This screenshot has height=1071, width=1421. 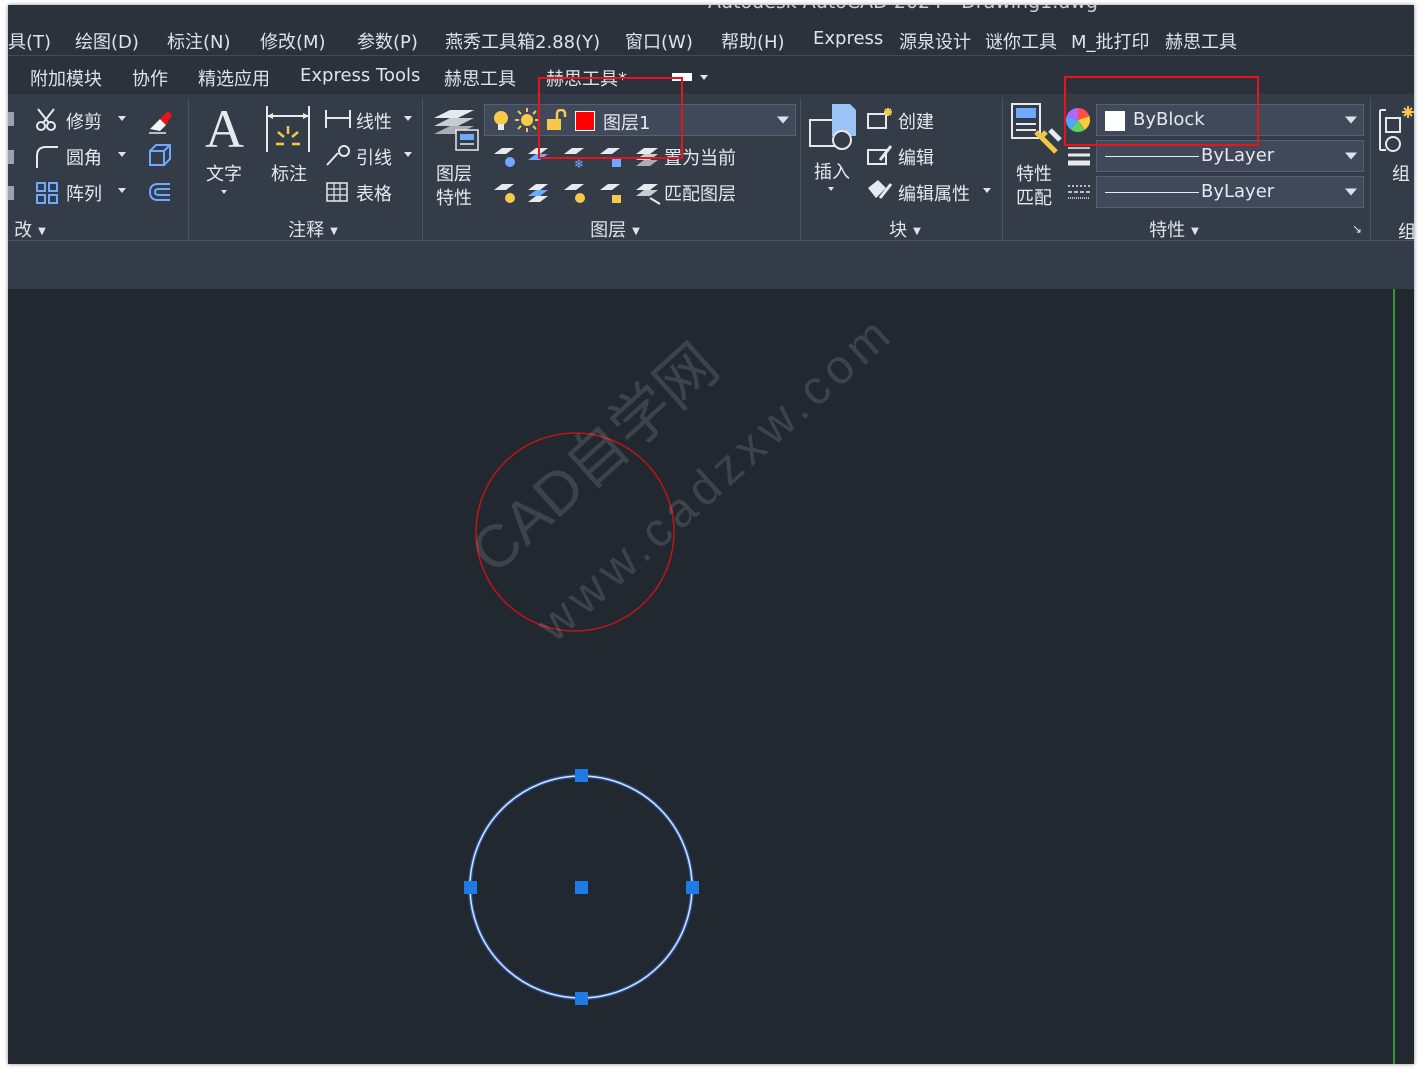 I want to click on text-dropdown-arrow, so click(x=224, y=192).